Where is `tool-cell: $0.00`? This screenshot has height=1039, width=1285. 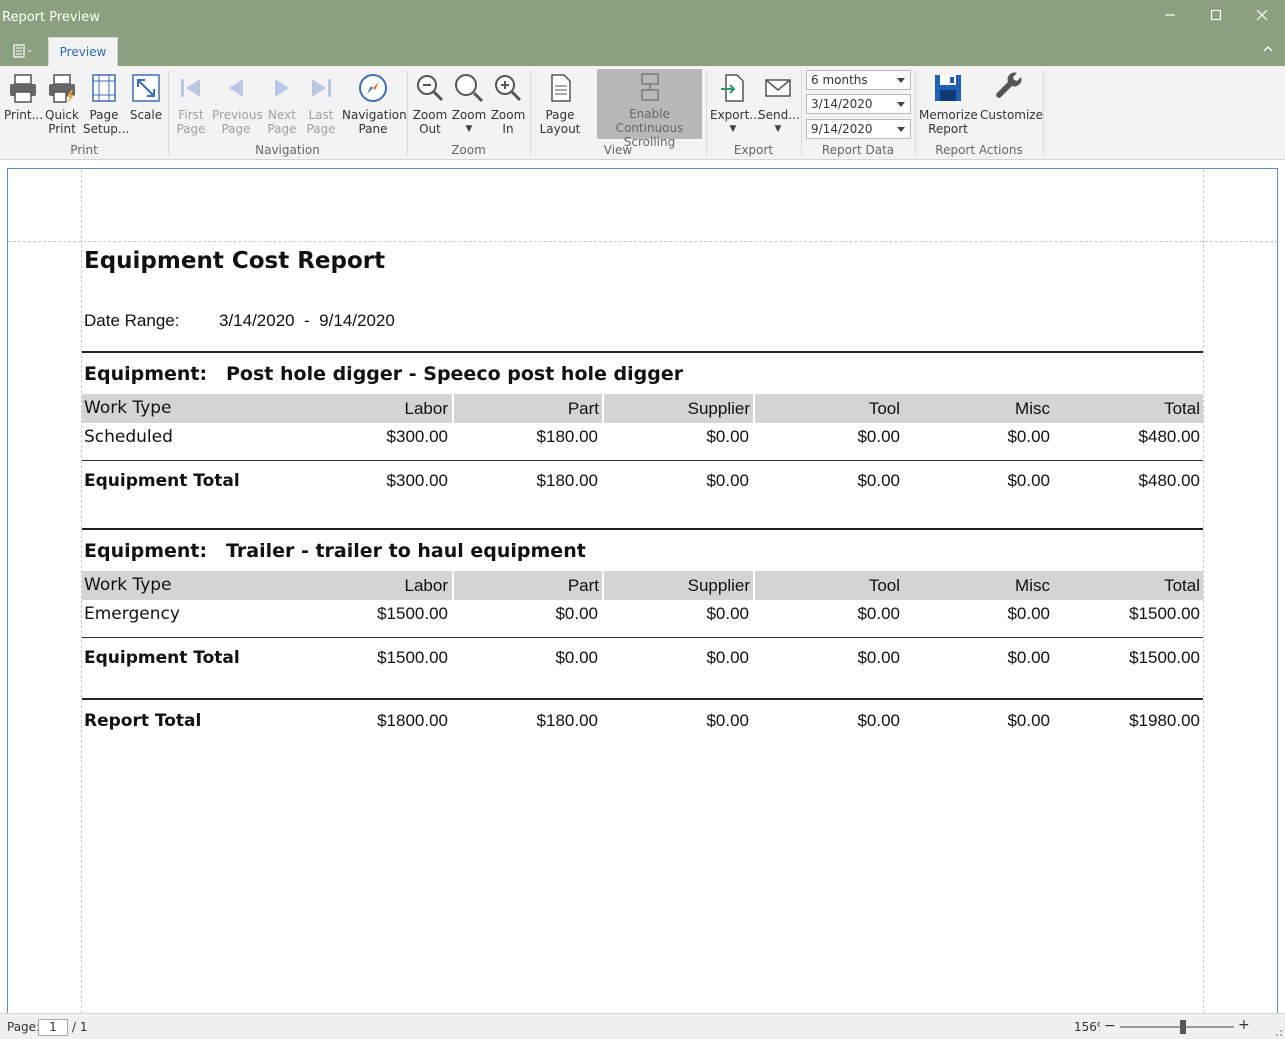 tool-cell: $0.00 is located at coordinates (878, 436).